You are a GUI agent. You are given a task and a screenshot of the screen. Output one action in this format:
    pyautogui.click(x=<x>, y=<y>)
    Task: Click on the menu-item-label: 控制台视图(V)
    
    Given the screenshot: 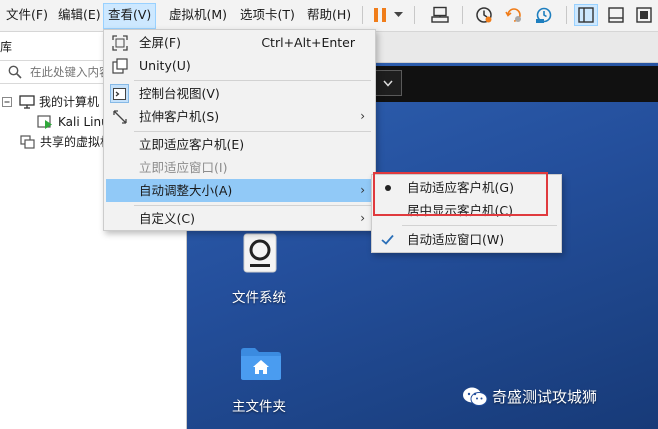 What is the action you would take?
    pyautogui.click(x=179, y=93)
    